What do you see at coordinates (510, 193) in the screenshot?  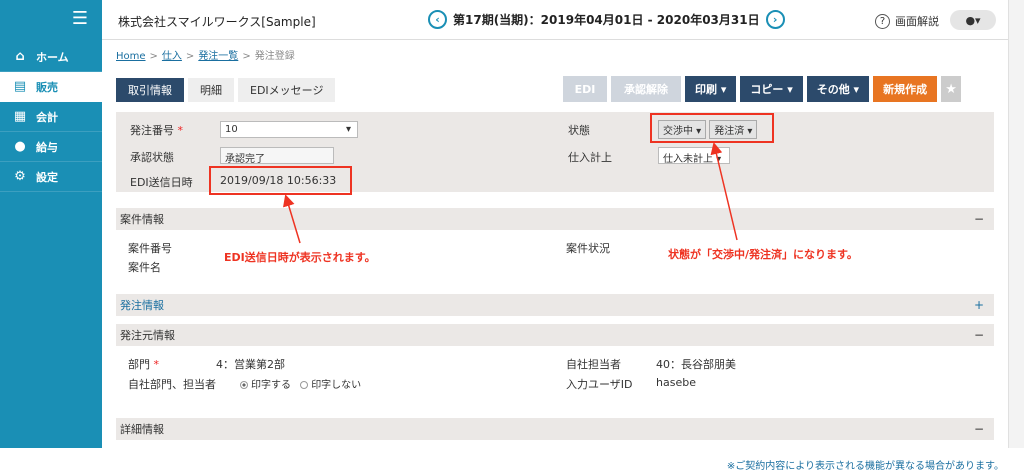 I see `annotation-arrows` at bounding box center [510, 193].